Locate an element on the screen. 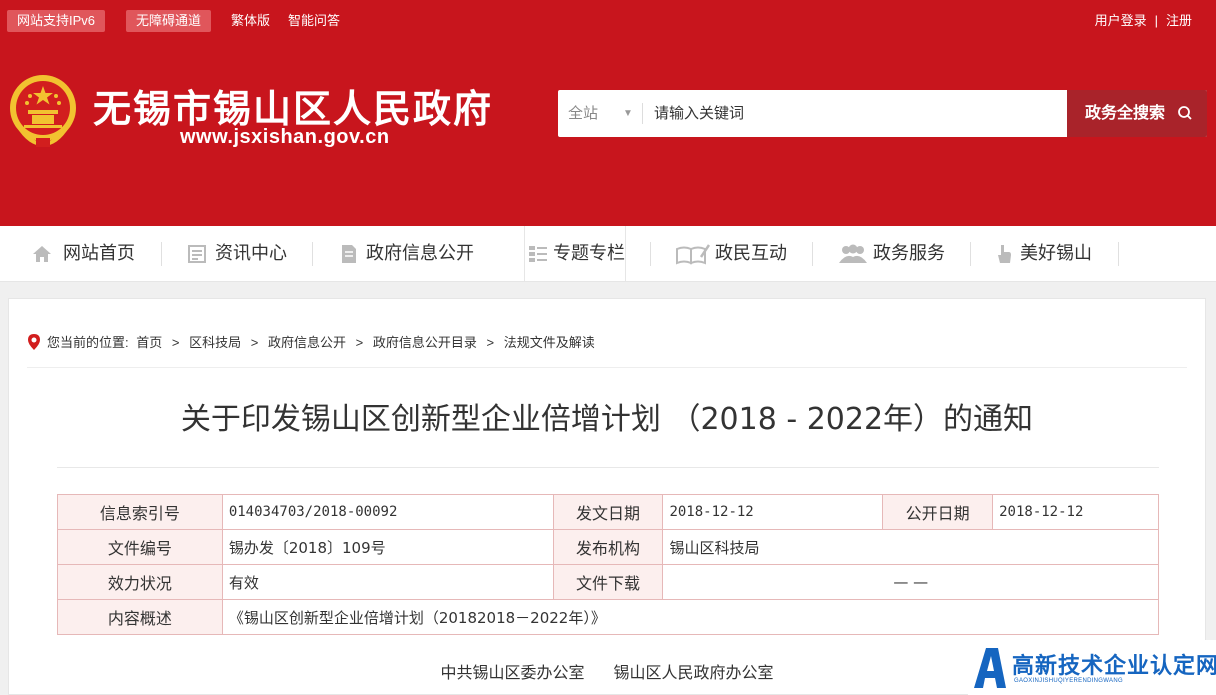  book-pen-icon is located at coordinates (693, 254).